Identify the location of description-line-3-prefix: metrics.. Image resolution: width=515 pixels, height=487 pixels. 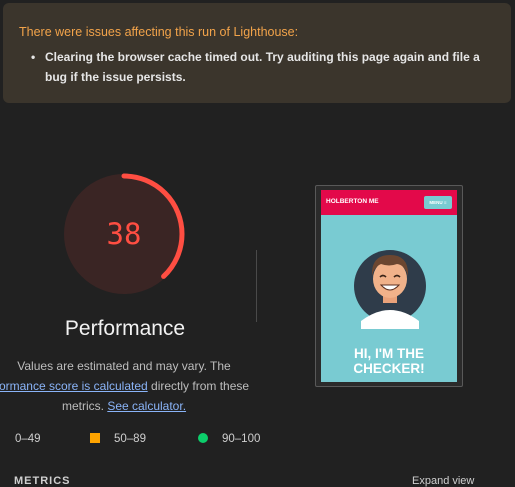
(84, 406).